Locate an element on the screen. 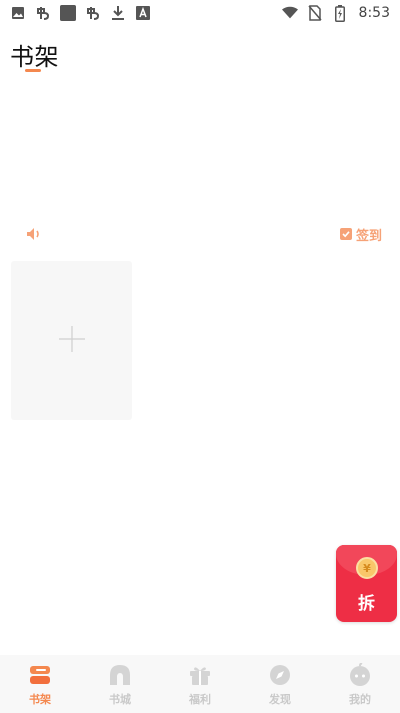 The height and width of the screenshot is (713, 400). nav-label: 发现 is located at coordinates (280, 699).